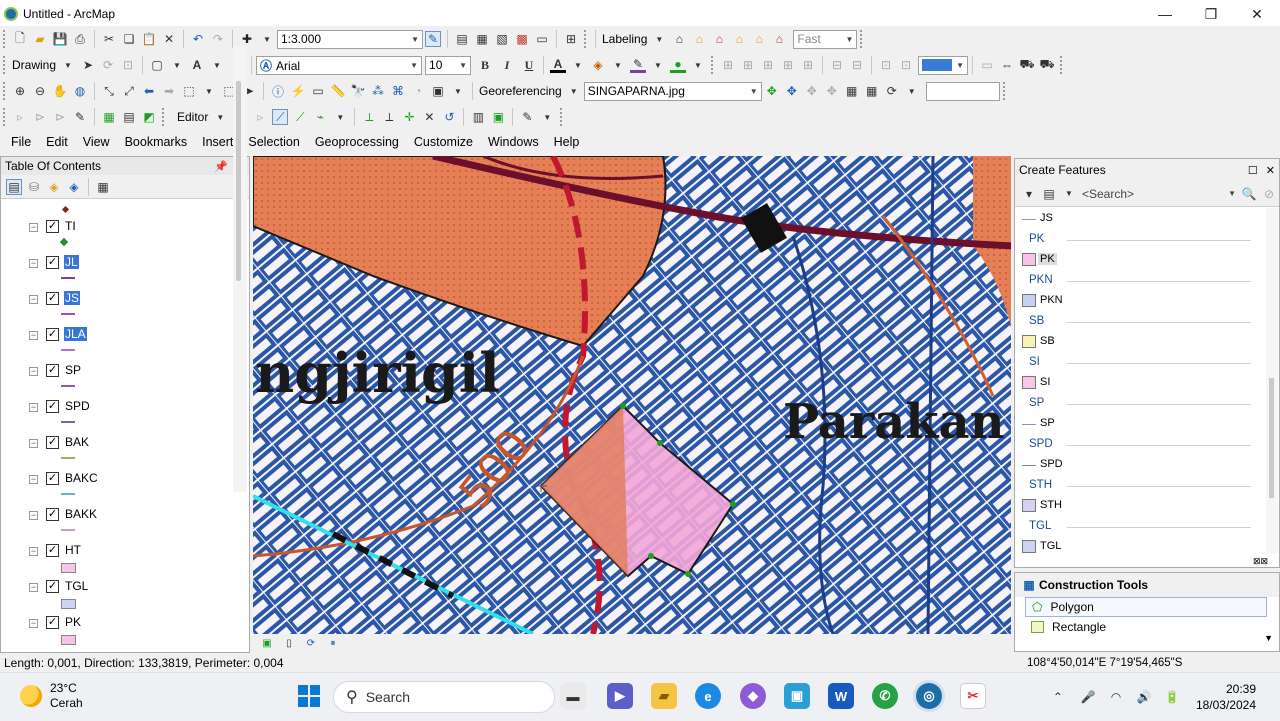  What do you see at coordinates (449, 117) in the screenshot?
I see `rotate-edit-icon: ↺` at bounding box center [449, 117].